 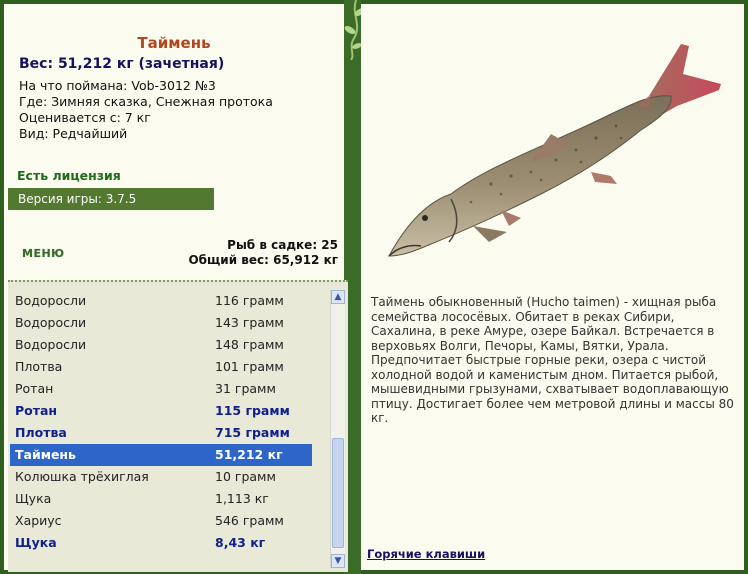 I want to click on catch-list-item: Щука 8,43 кг, so click(x=161, y=543).